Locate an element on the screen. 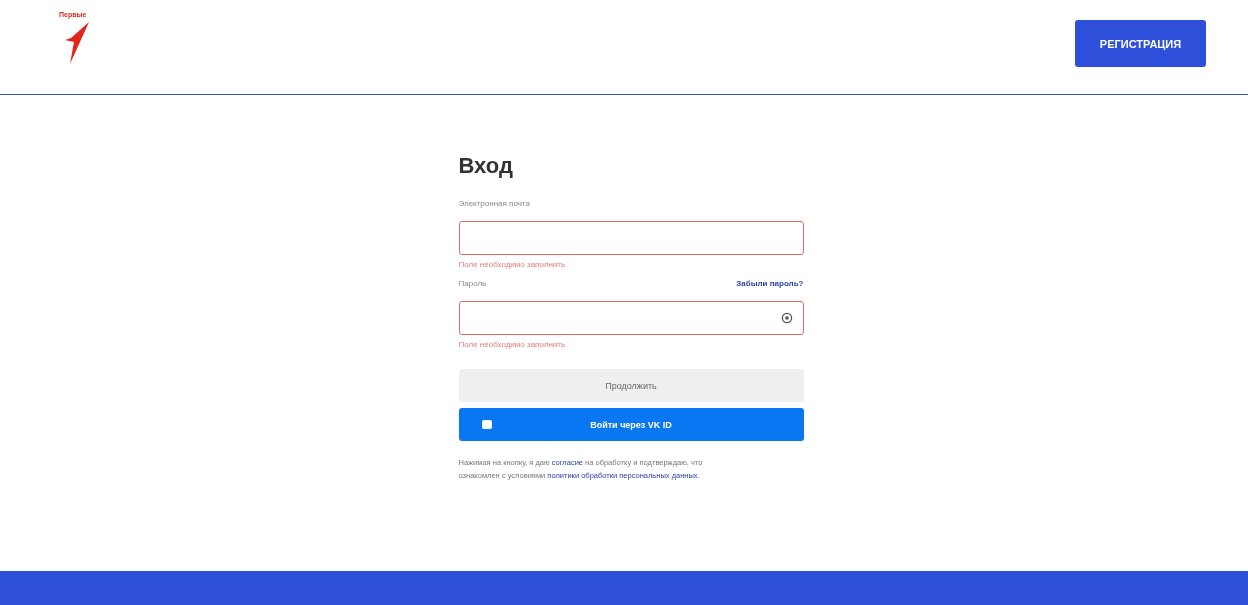  registration-button: РЕГИСТРАЦИЯ is located at coordinates (1140, 43).